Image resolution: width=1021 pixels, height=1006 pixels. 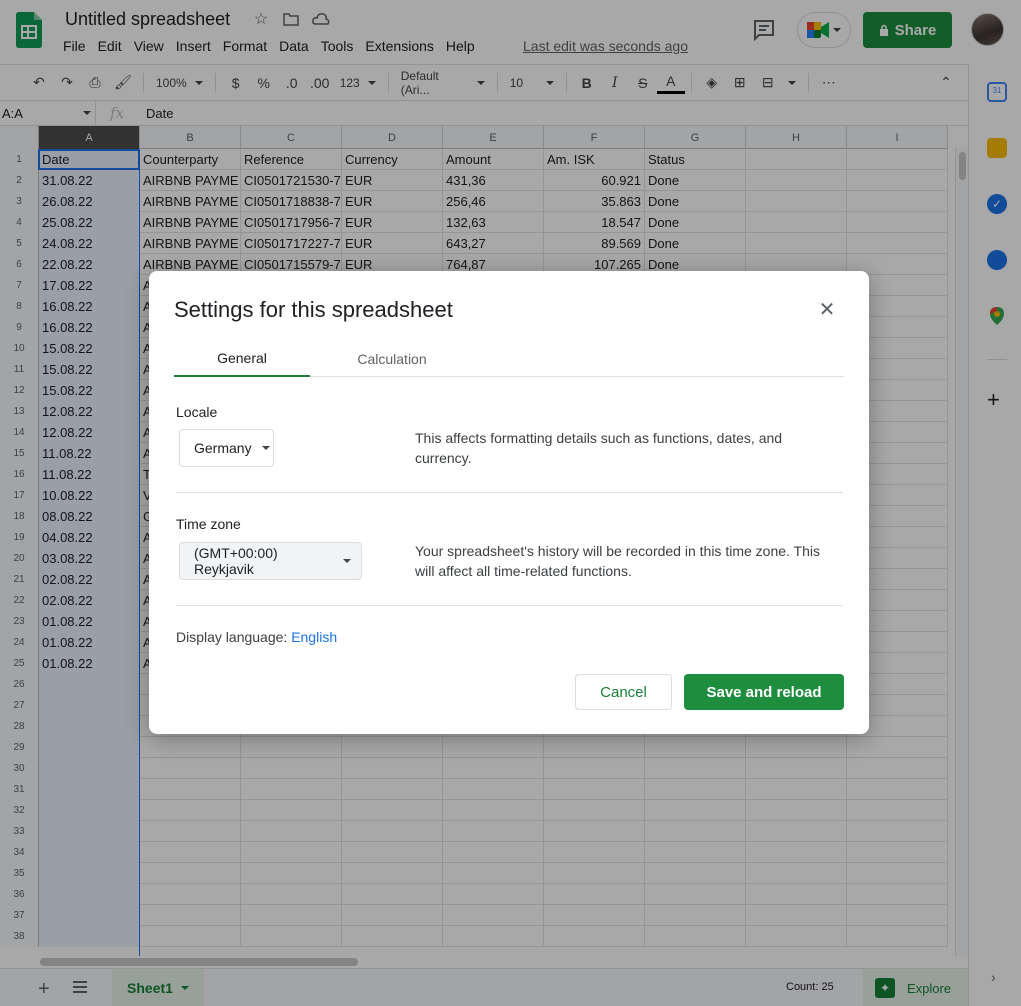 I want to click on timezone-select: (GMT+00:00) Reykjavik, so click(x=270, y=561).